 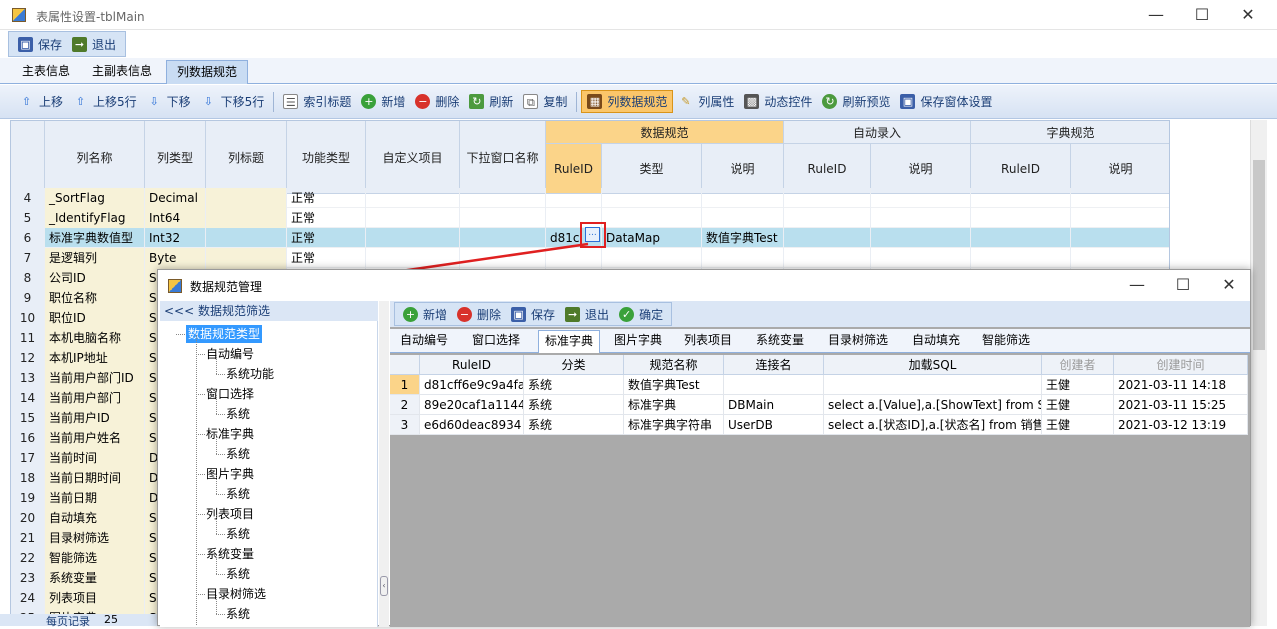 What do you see at coordinates (1006, 341) in the screenshot?
I see `tab-spec-type: 智能筛选` at bounding box center [1006, 341].